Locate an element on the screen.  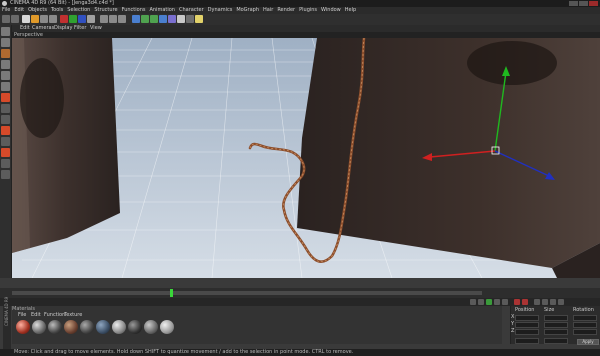
render-settings-icon is located at coordinates (122, 19).